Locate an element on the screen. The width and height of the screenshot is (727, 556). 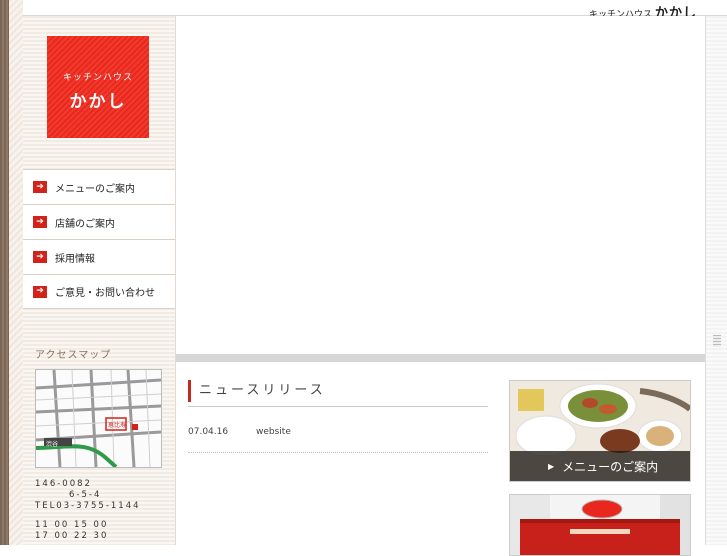
nav-item-label: 店舗のご案内 is located at coordinates (85, 224).